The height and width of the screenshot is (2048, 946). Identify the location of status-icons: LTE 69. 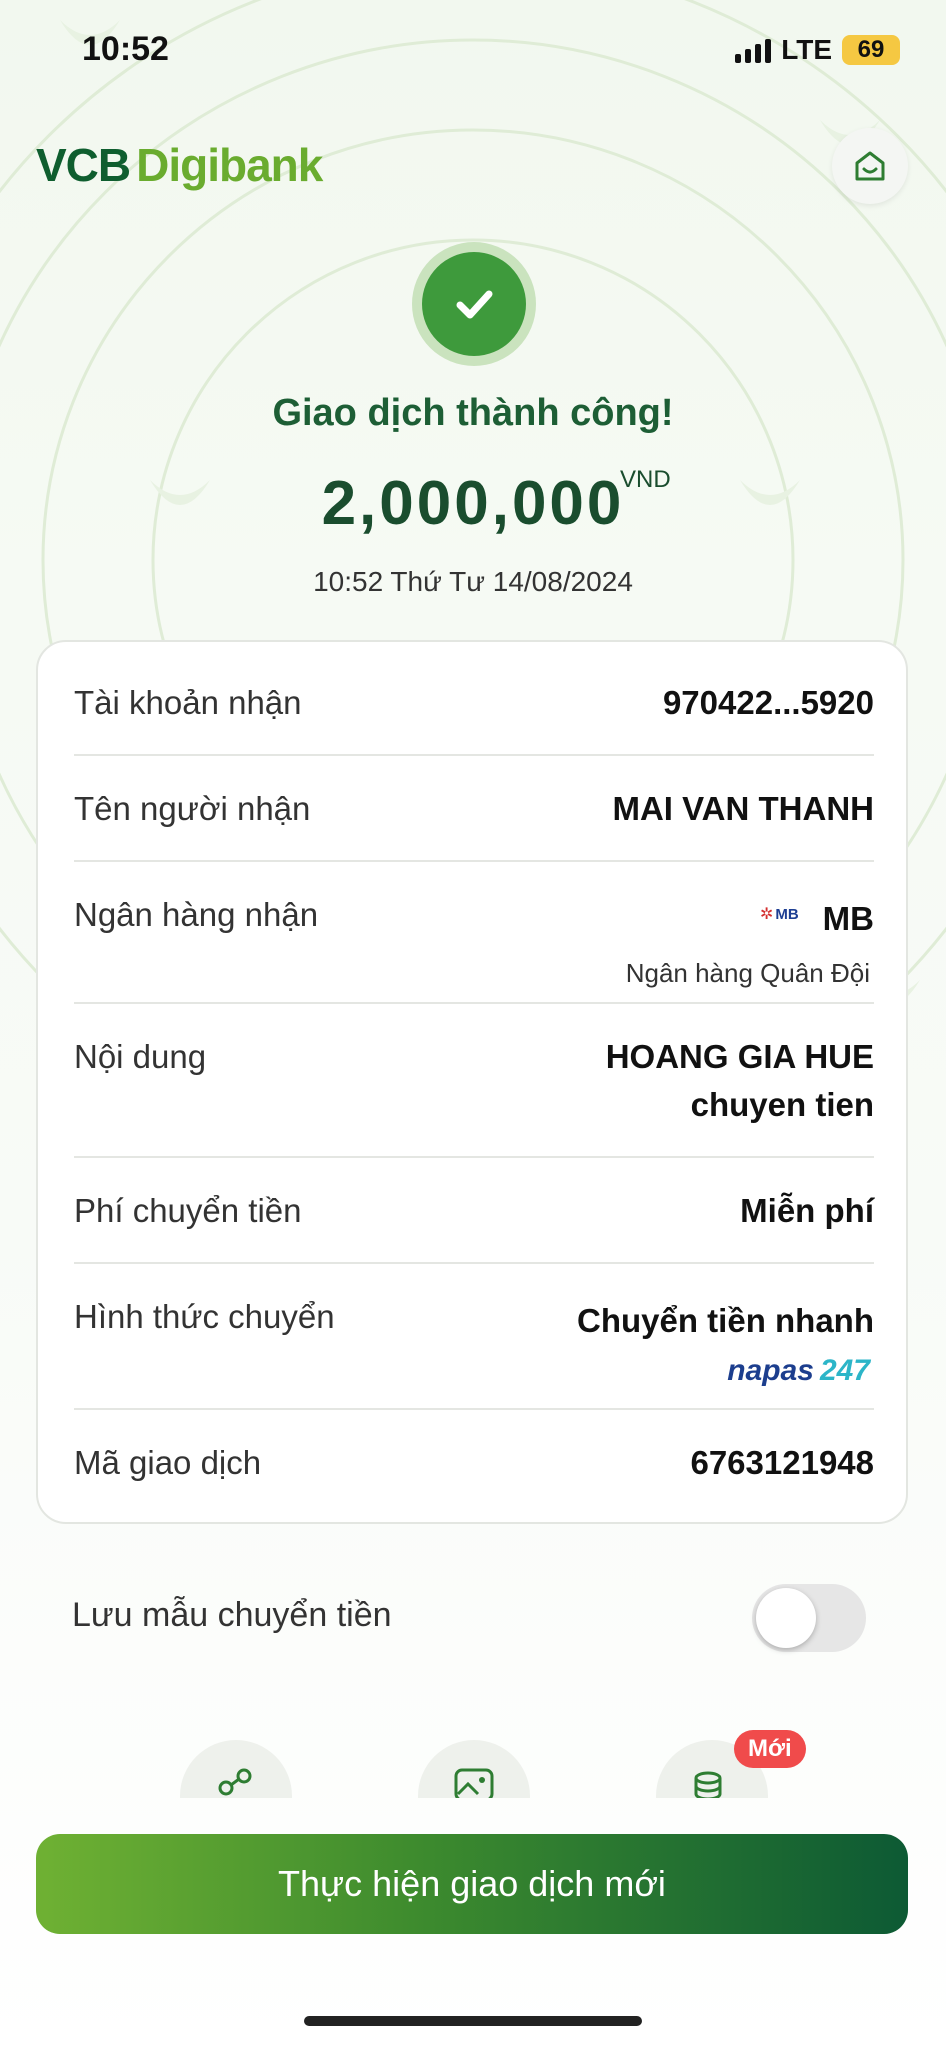
(817, 50).